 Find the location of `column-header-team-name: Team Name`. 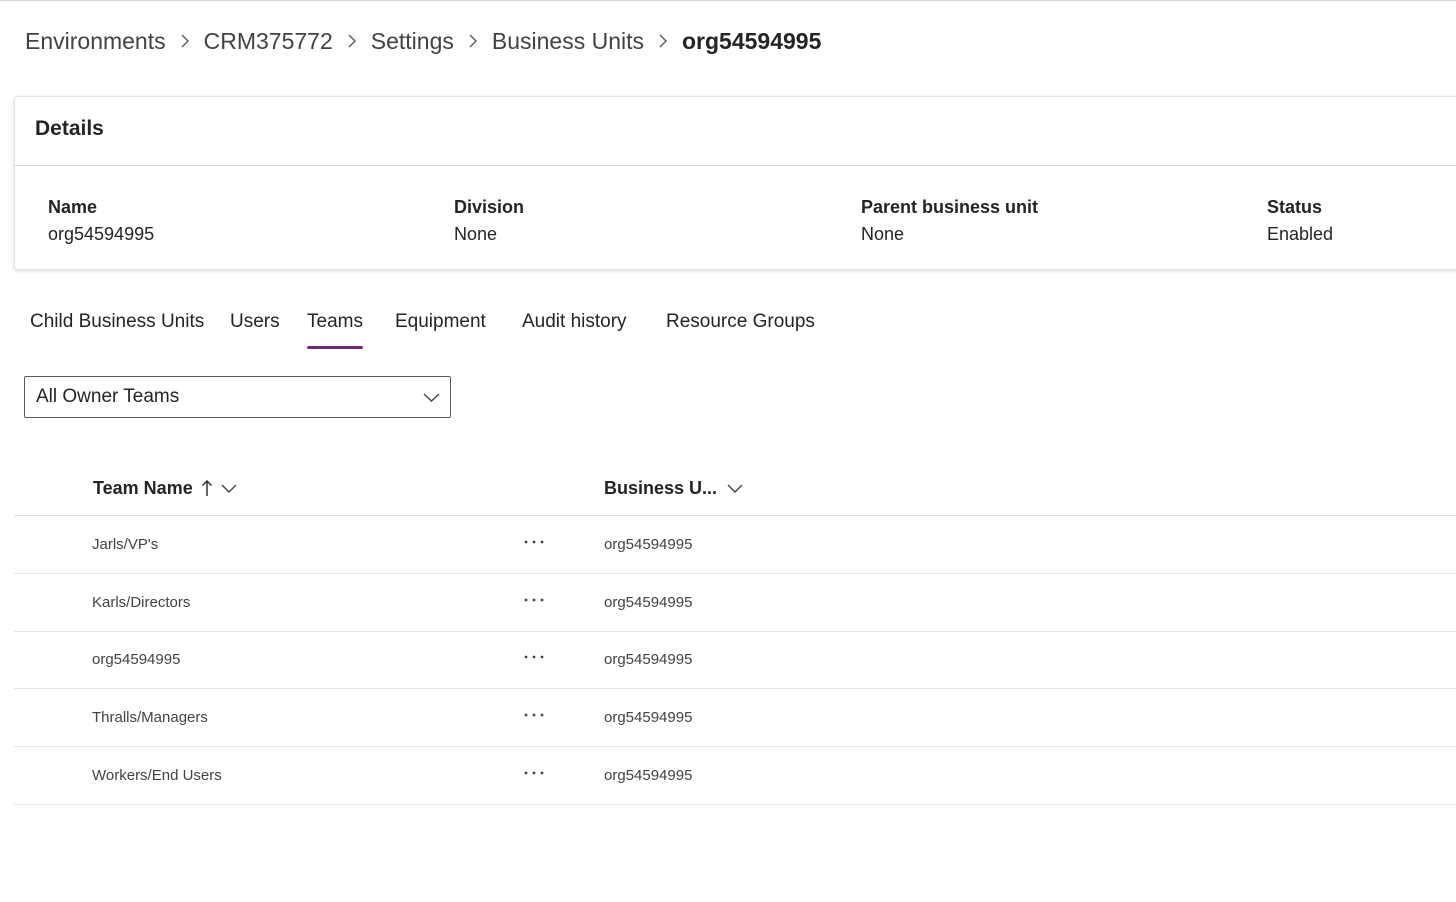

column-header-team-name: Team Name is located at coordinates (165, 488).